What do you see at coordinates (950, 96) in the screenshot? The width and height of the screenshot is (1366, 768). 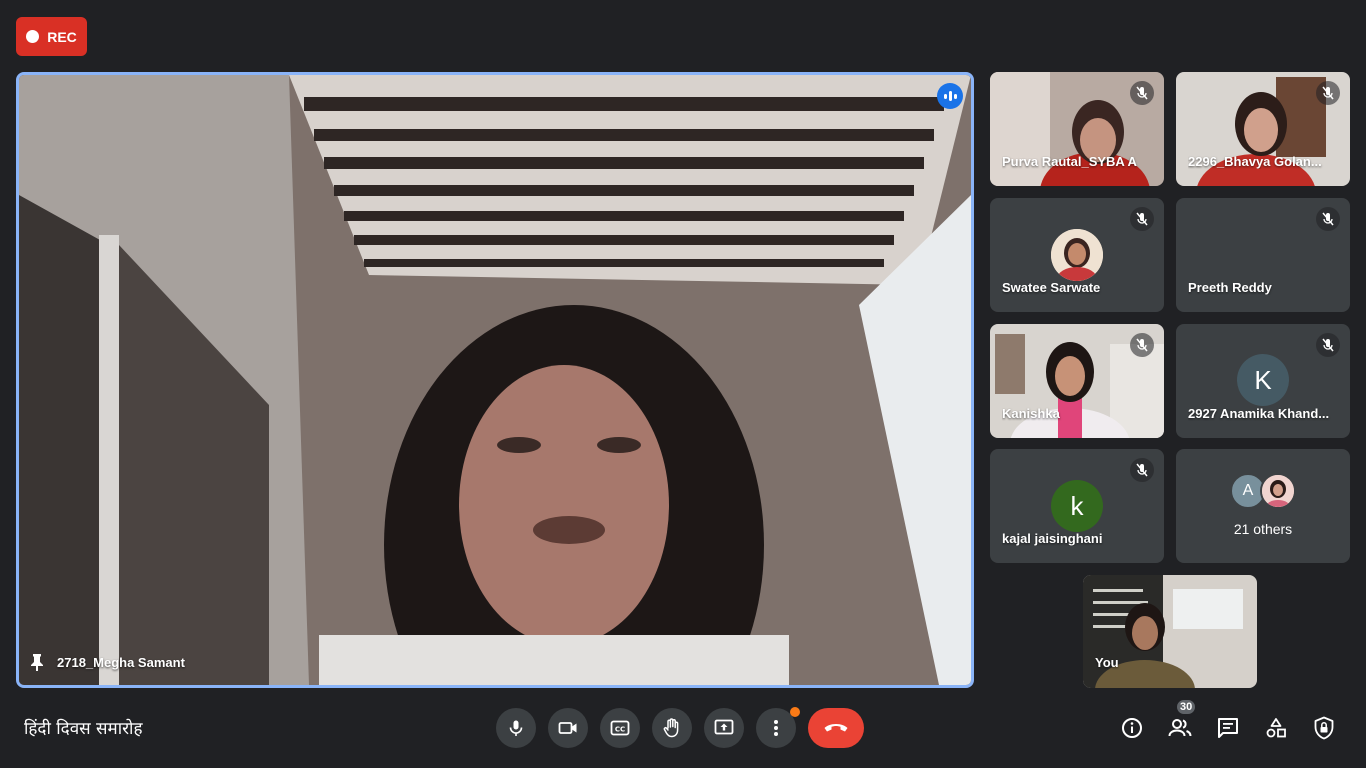 I see `speaking-indicator-icon` at bounding box center [950, 96].